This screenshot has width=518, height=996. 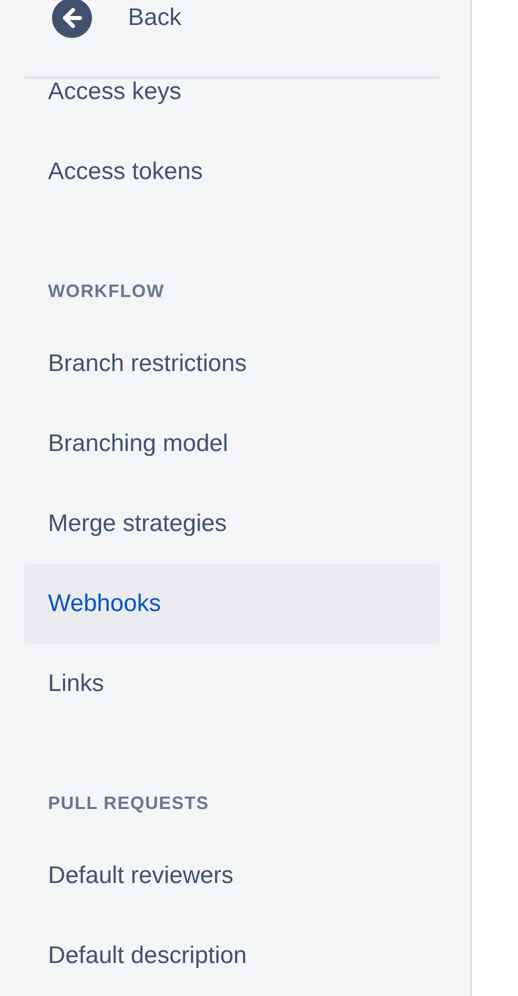 What do you see at coordinates (128, 803) in the screenshot?
I see `section-heading: PULL REQUESTS` at bounding box center [128, 803].